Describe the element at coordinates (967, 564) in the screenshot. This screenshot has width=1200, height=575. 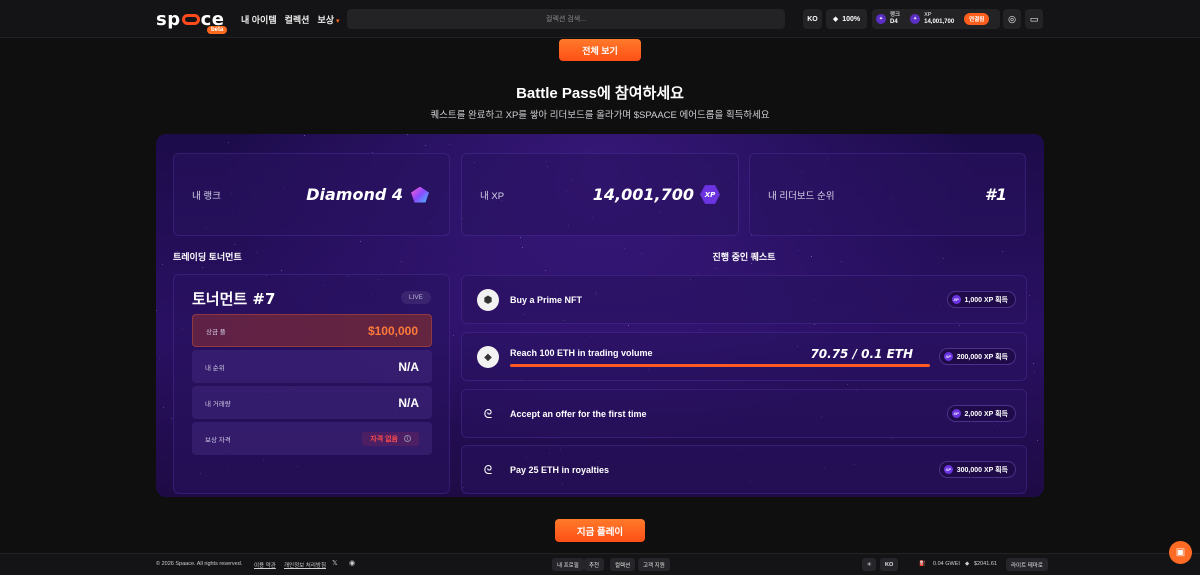
I see `ethereum-icon: ◆` at that location.